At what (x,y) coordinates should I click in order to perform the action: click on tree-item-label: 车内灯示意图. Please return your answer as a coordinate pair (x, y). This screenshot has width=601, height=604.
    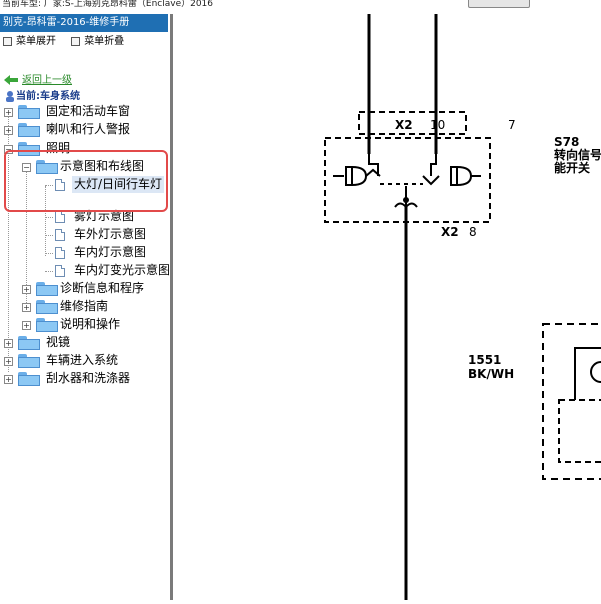
    Looking at the image, I should click on (110, 252).